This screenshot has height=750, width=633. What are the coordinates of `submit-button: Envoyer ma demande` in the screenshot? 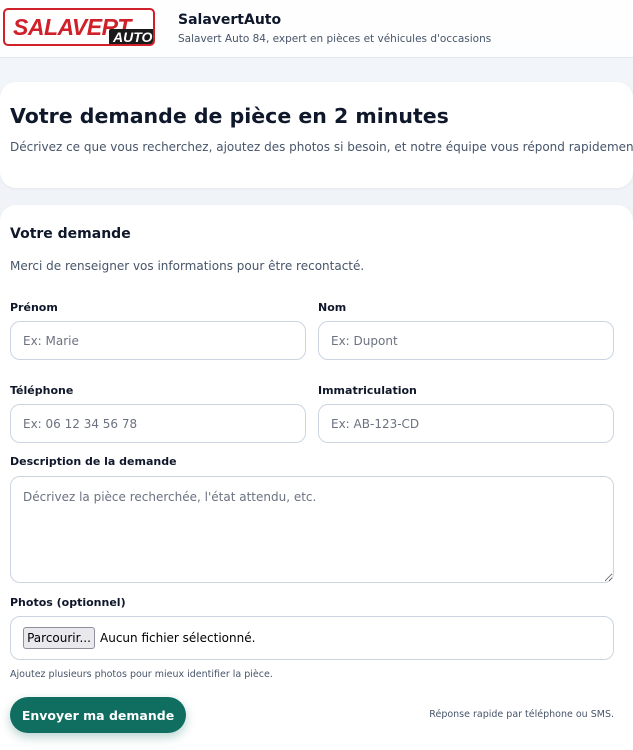 It's located at (98, 715).